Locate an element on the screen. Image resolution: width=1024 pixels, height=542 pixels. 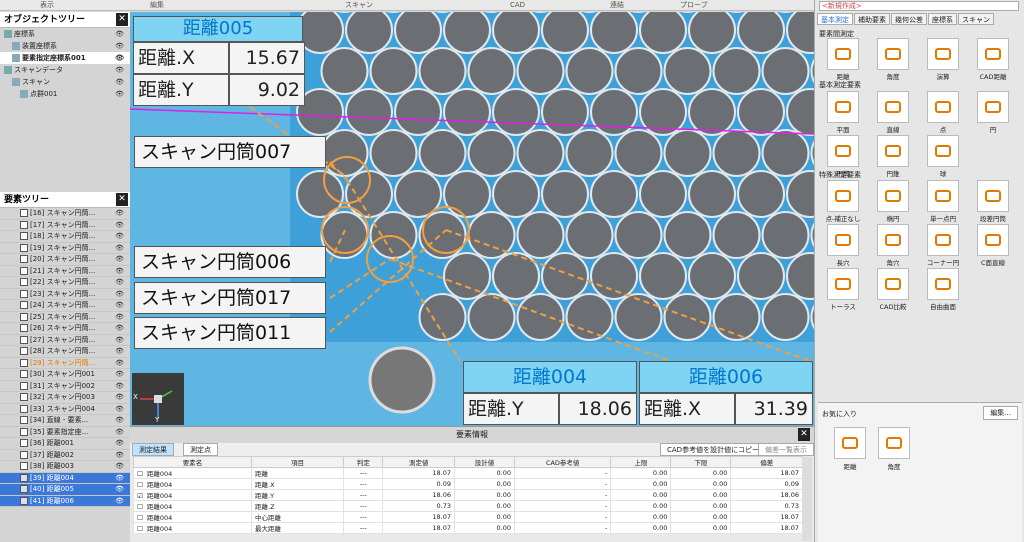
element-tree-item: [38] 距離003 👁 is located at coordinates (65, 467).